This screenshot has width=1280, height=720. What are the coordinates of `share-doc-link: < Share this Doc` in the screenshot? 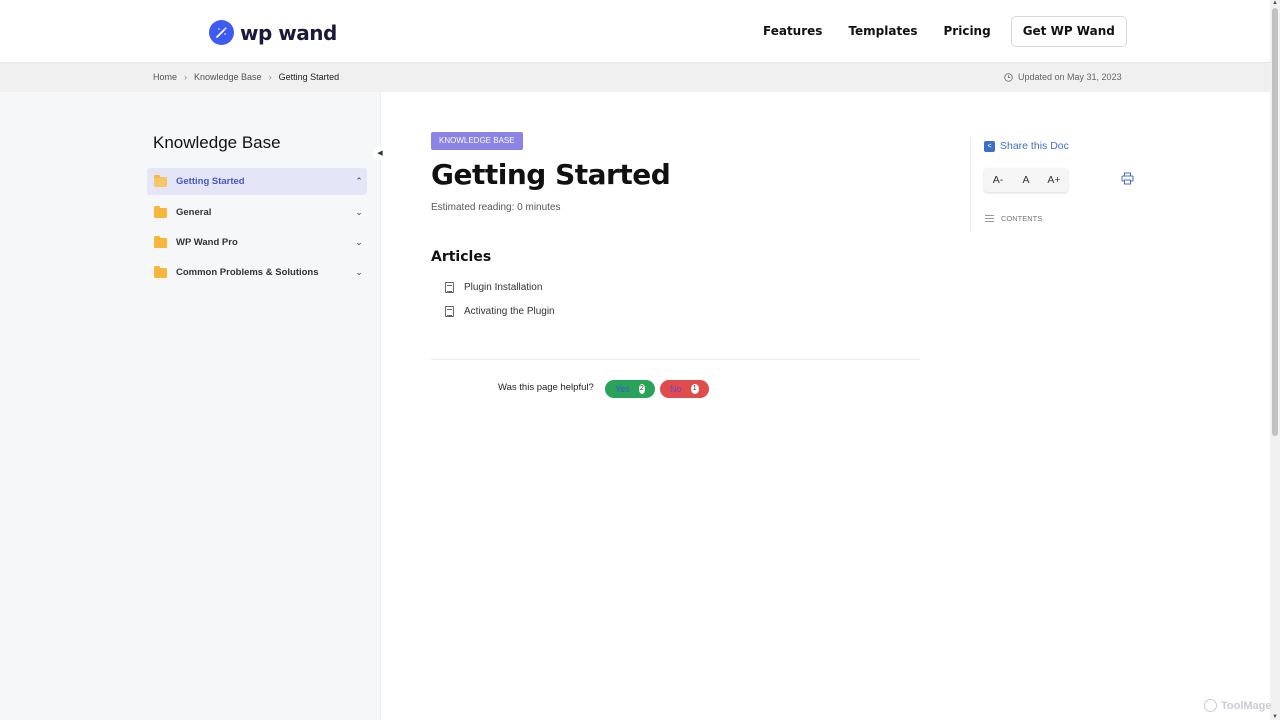 It's located at (1026, 146).